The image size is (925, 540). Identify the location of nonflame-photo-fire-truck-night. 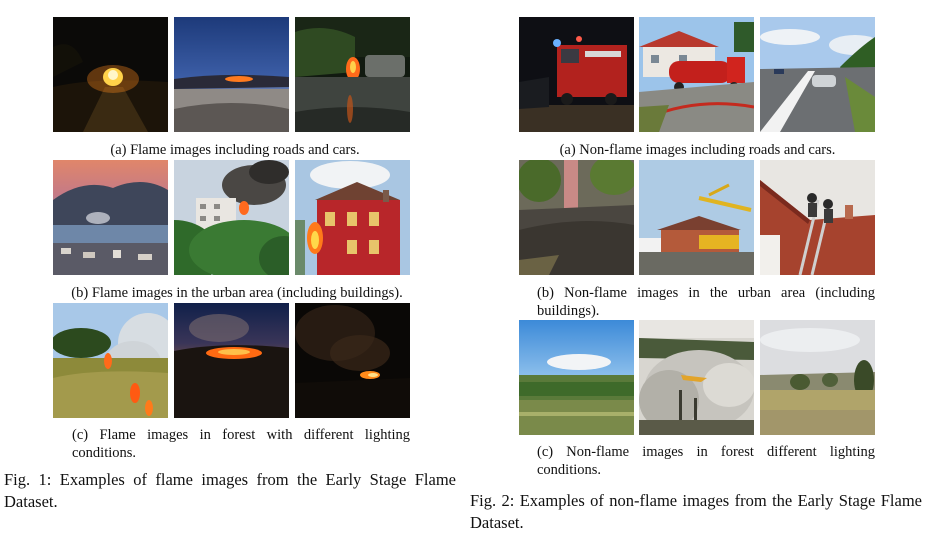
(576, 74).